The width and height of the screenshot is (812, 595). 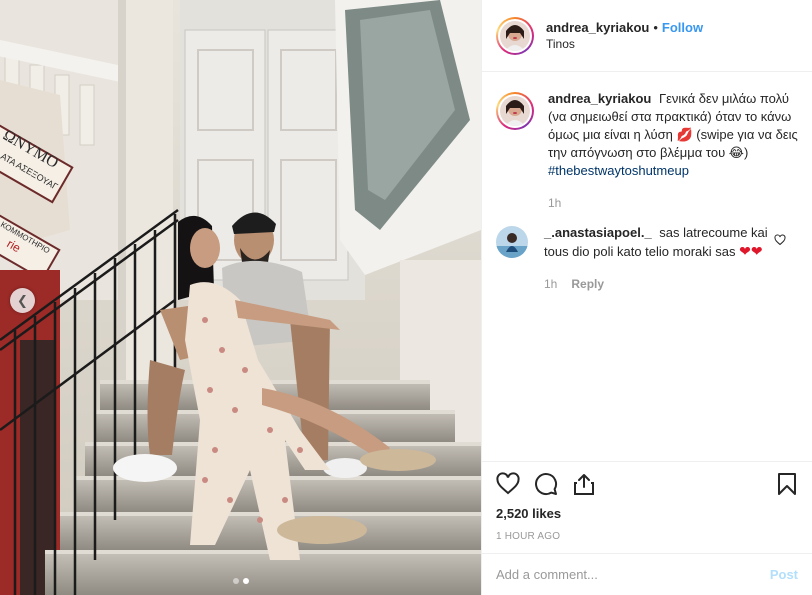 What do you see at coordinates (787, 484) in the screenshot?
I see `bookmark-icon` at bounding box center [787, 484].